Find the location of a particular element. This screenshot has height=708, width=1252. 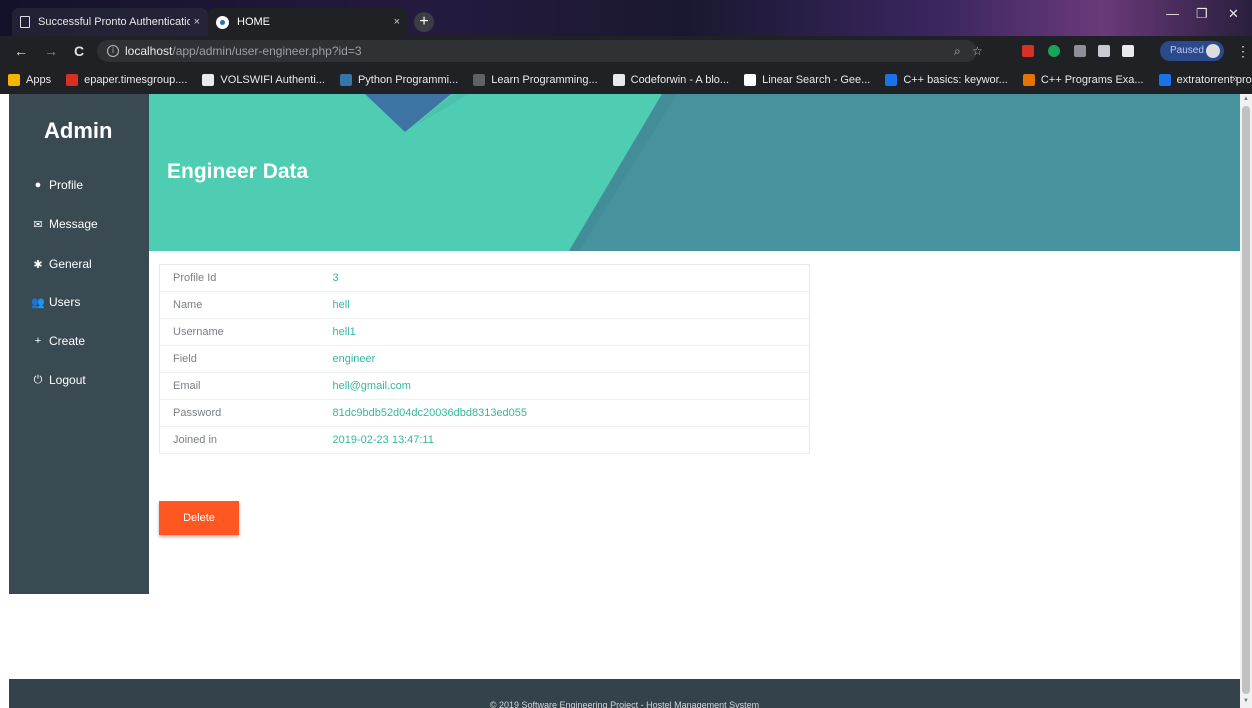

scroll-up-icon: ▲ is located at coordinates (1246, 99).